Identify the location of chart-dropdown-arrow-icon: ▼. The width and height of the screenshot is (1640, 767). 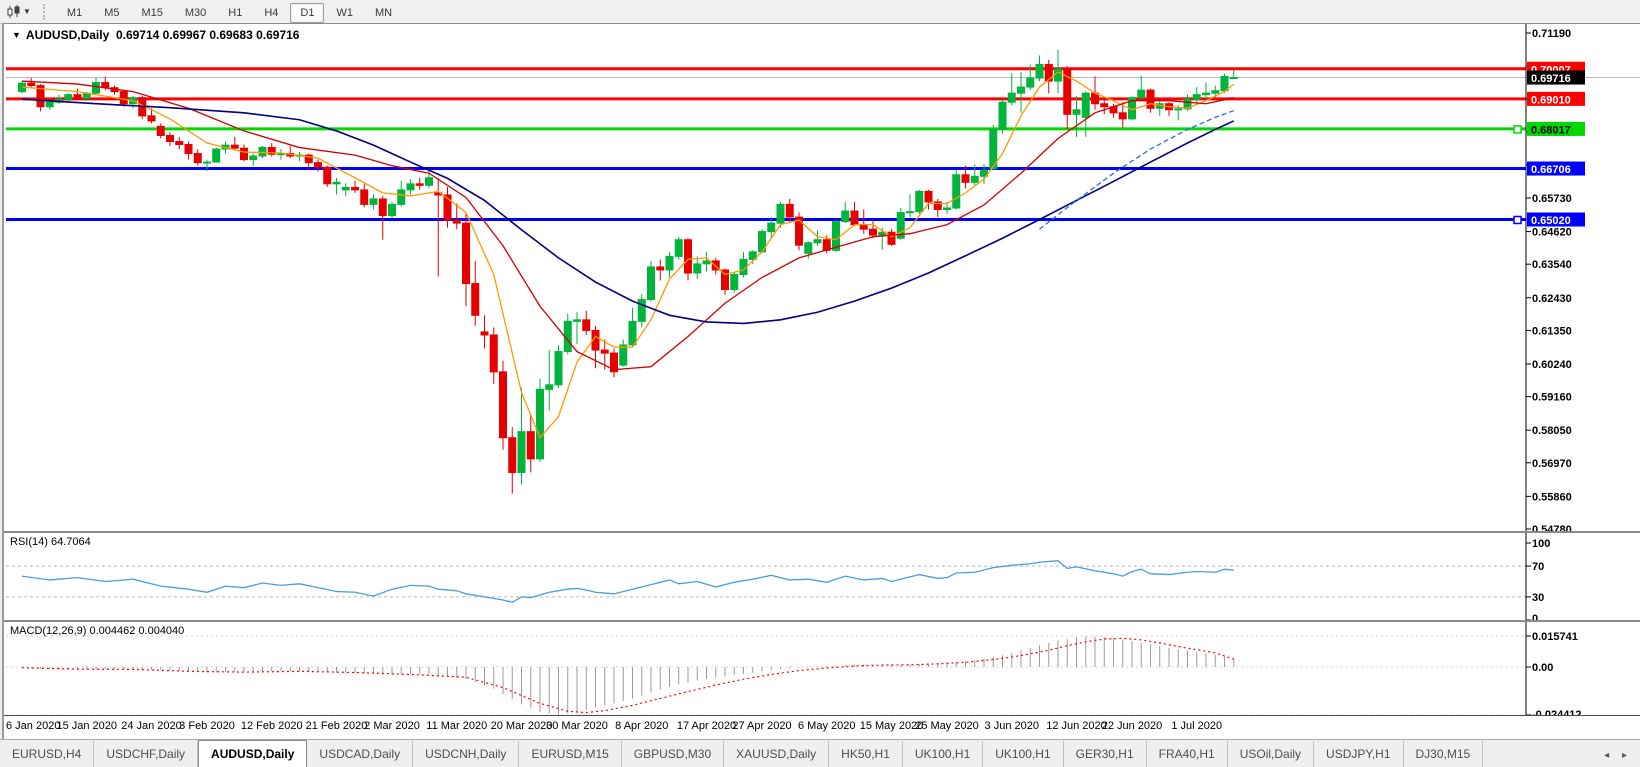
(16, 35).